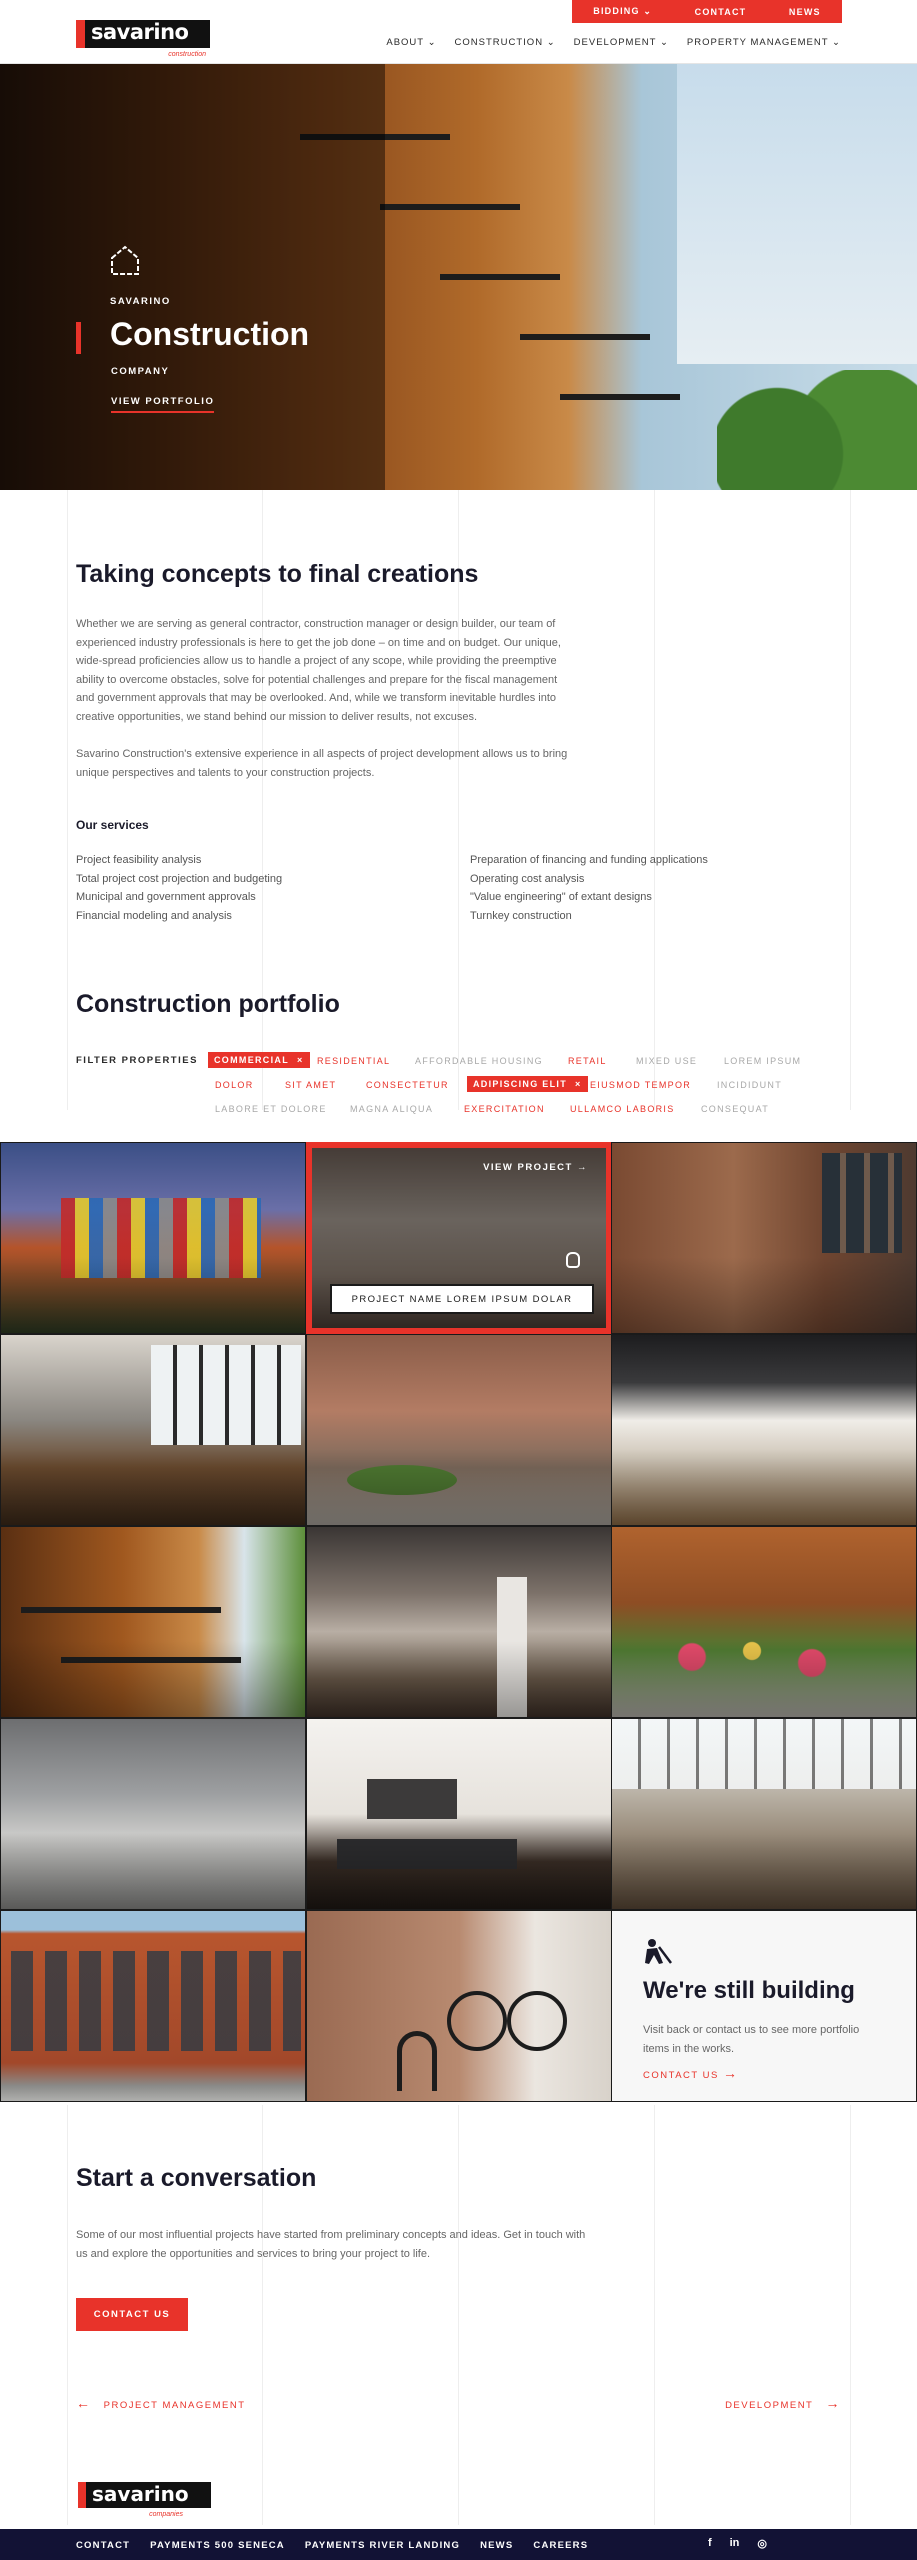 This screenshot has width=917, height=2560. Describe the element at coordinates (462, 1299) in the screenshot. I see `project-name-label: PROJECT NAME LOREM IPSUM DOLAR` at that location.